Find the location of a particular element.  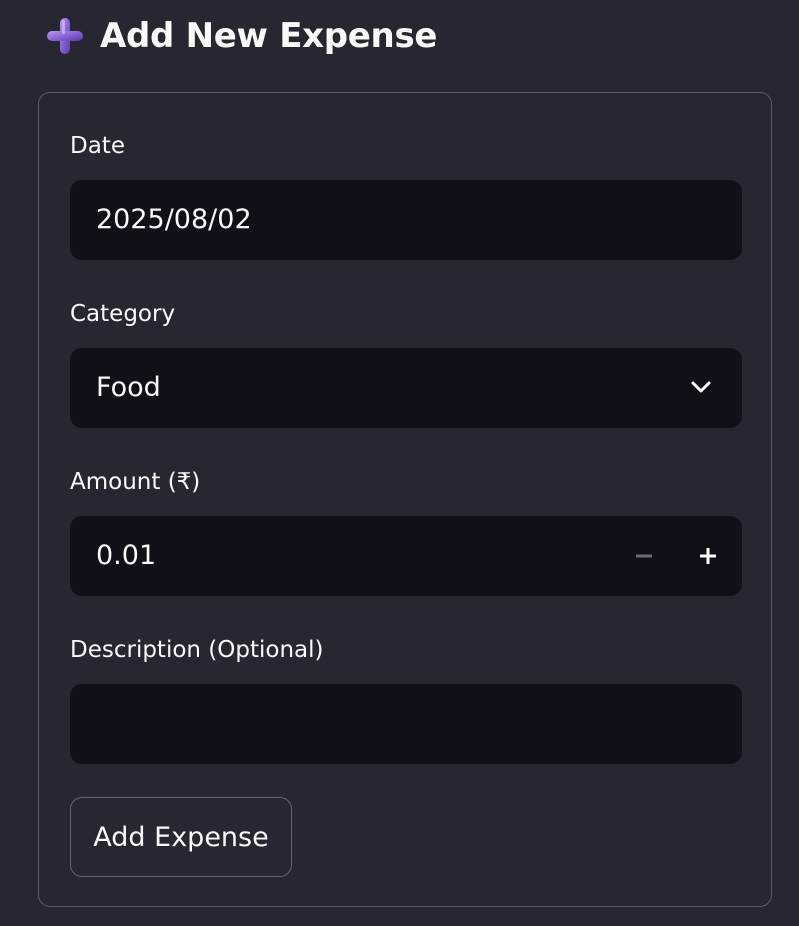

date-label: Date is located at coordinates (97, 146).